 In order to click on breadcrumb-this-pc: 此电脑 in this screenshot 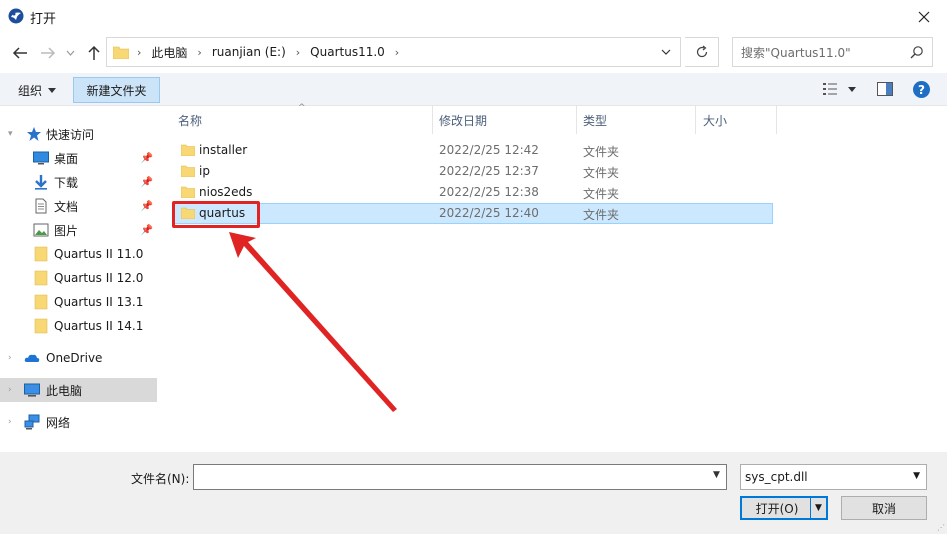, I will do `click(169, 52)`.